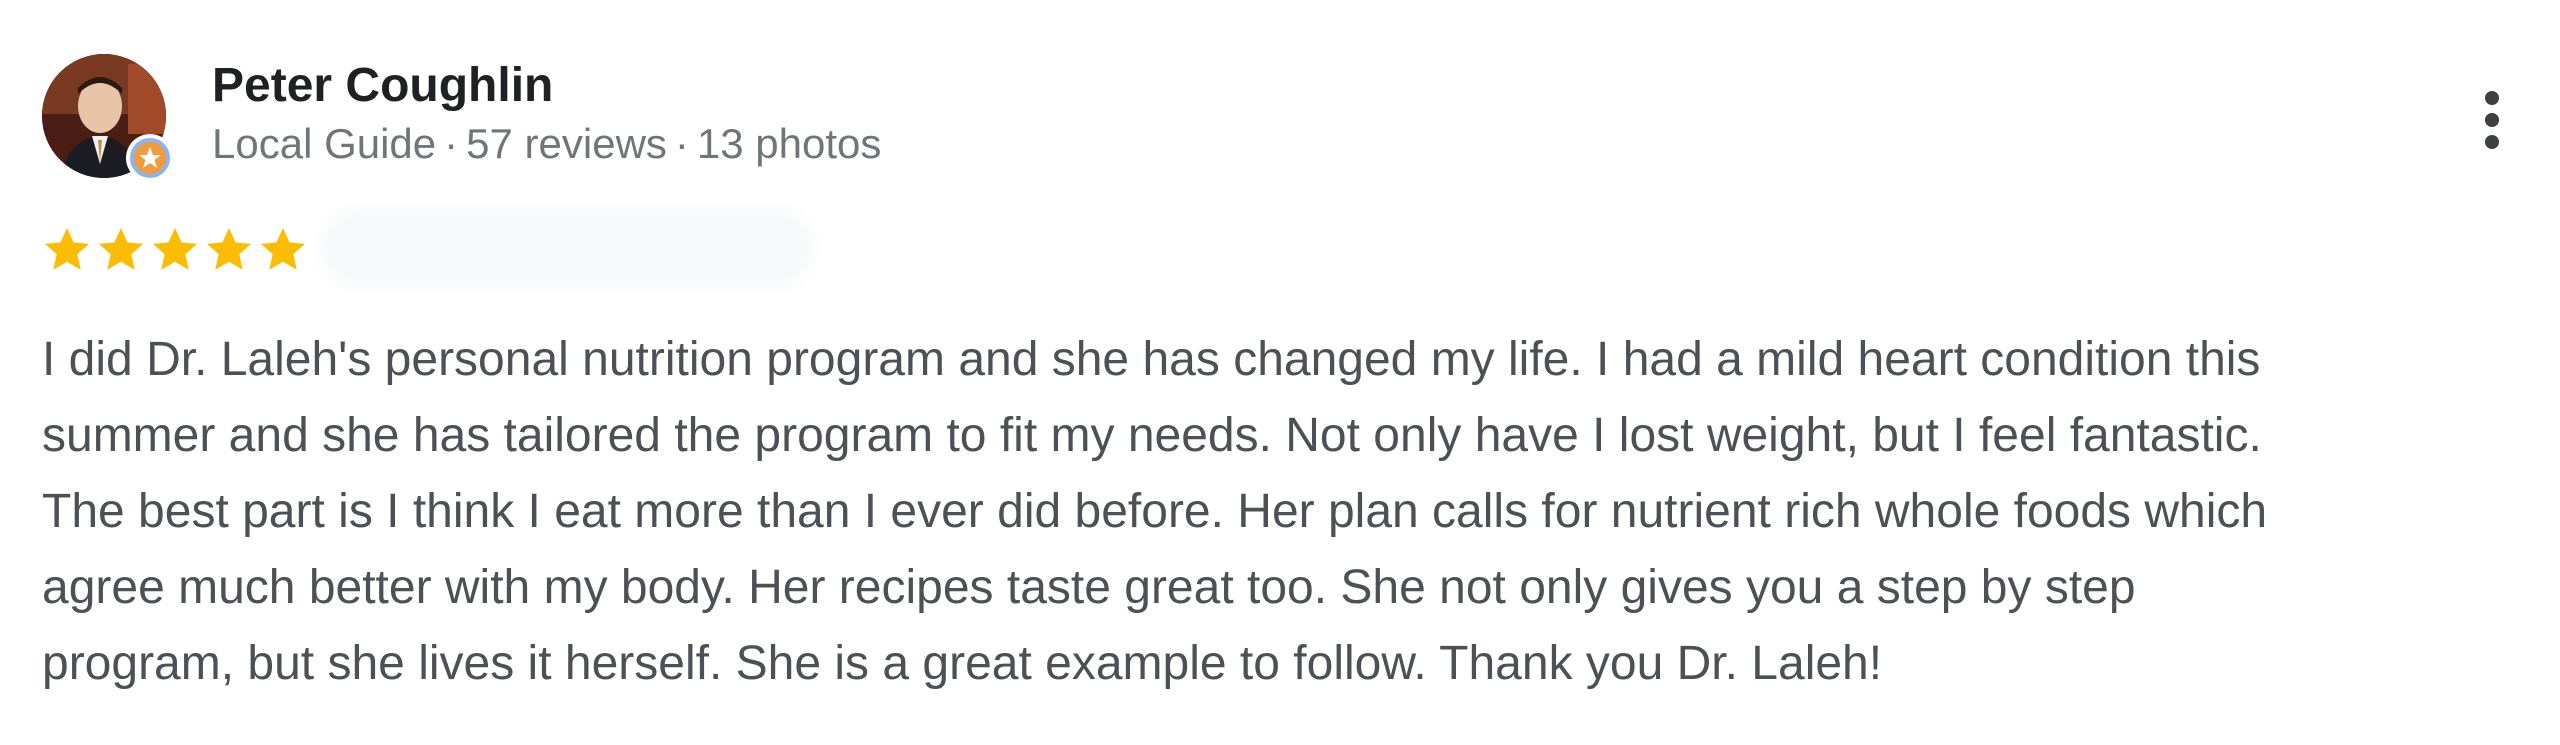  I want to click on photo-count: 13 photos, so click(789, 143).